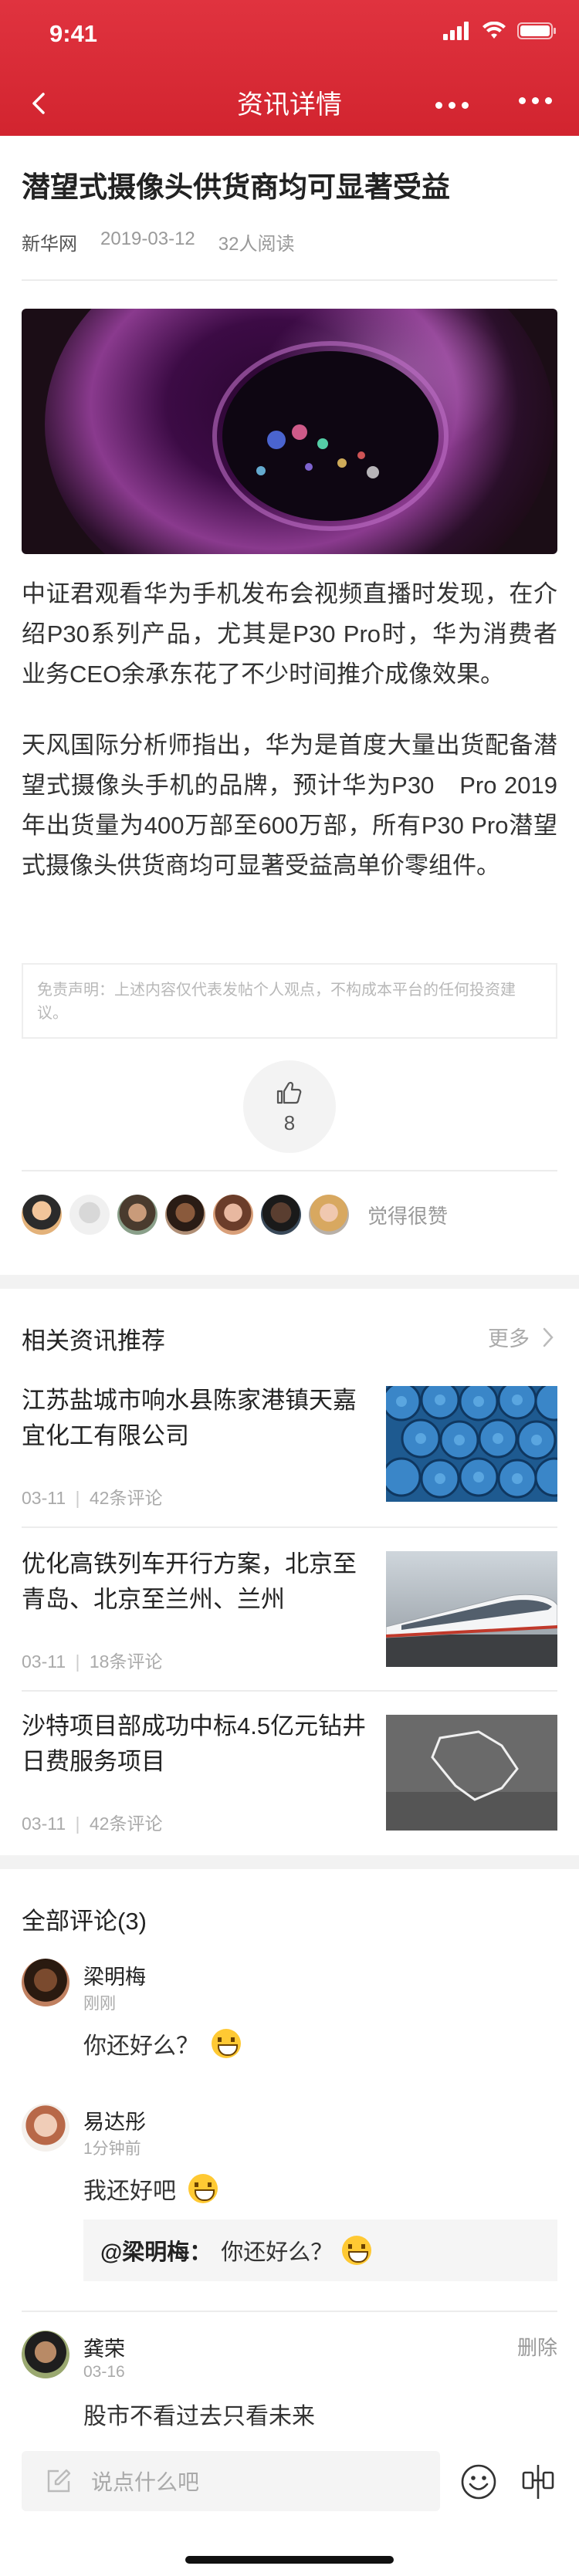  Describe the element at coordinates (93, 1340) in the screenshot. I see `related-section-title: 相关资讯推荐` at that location.